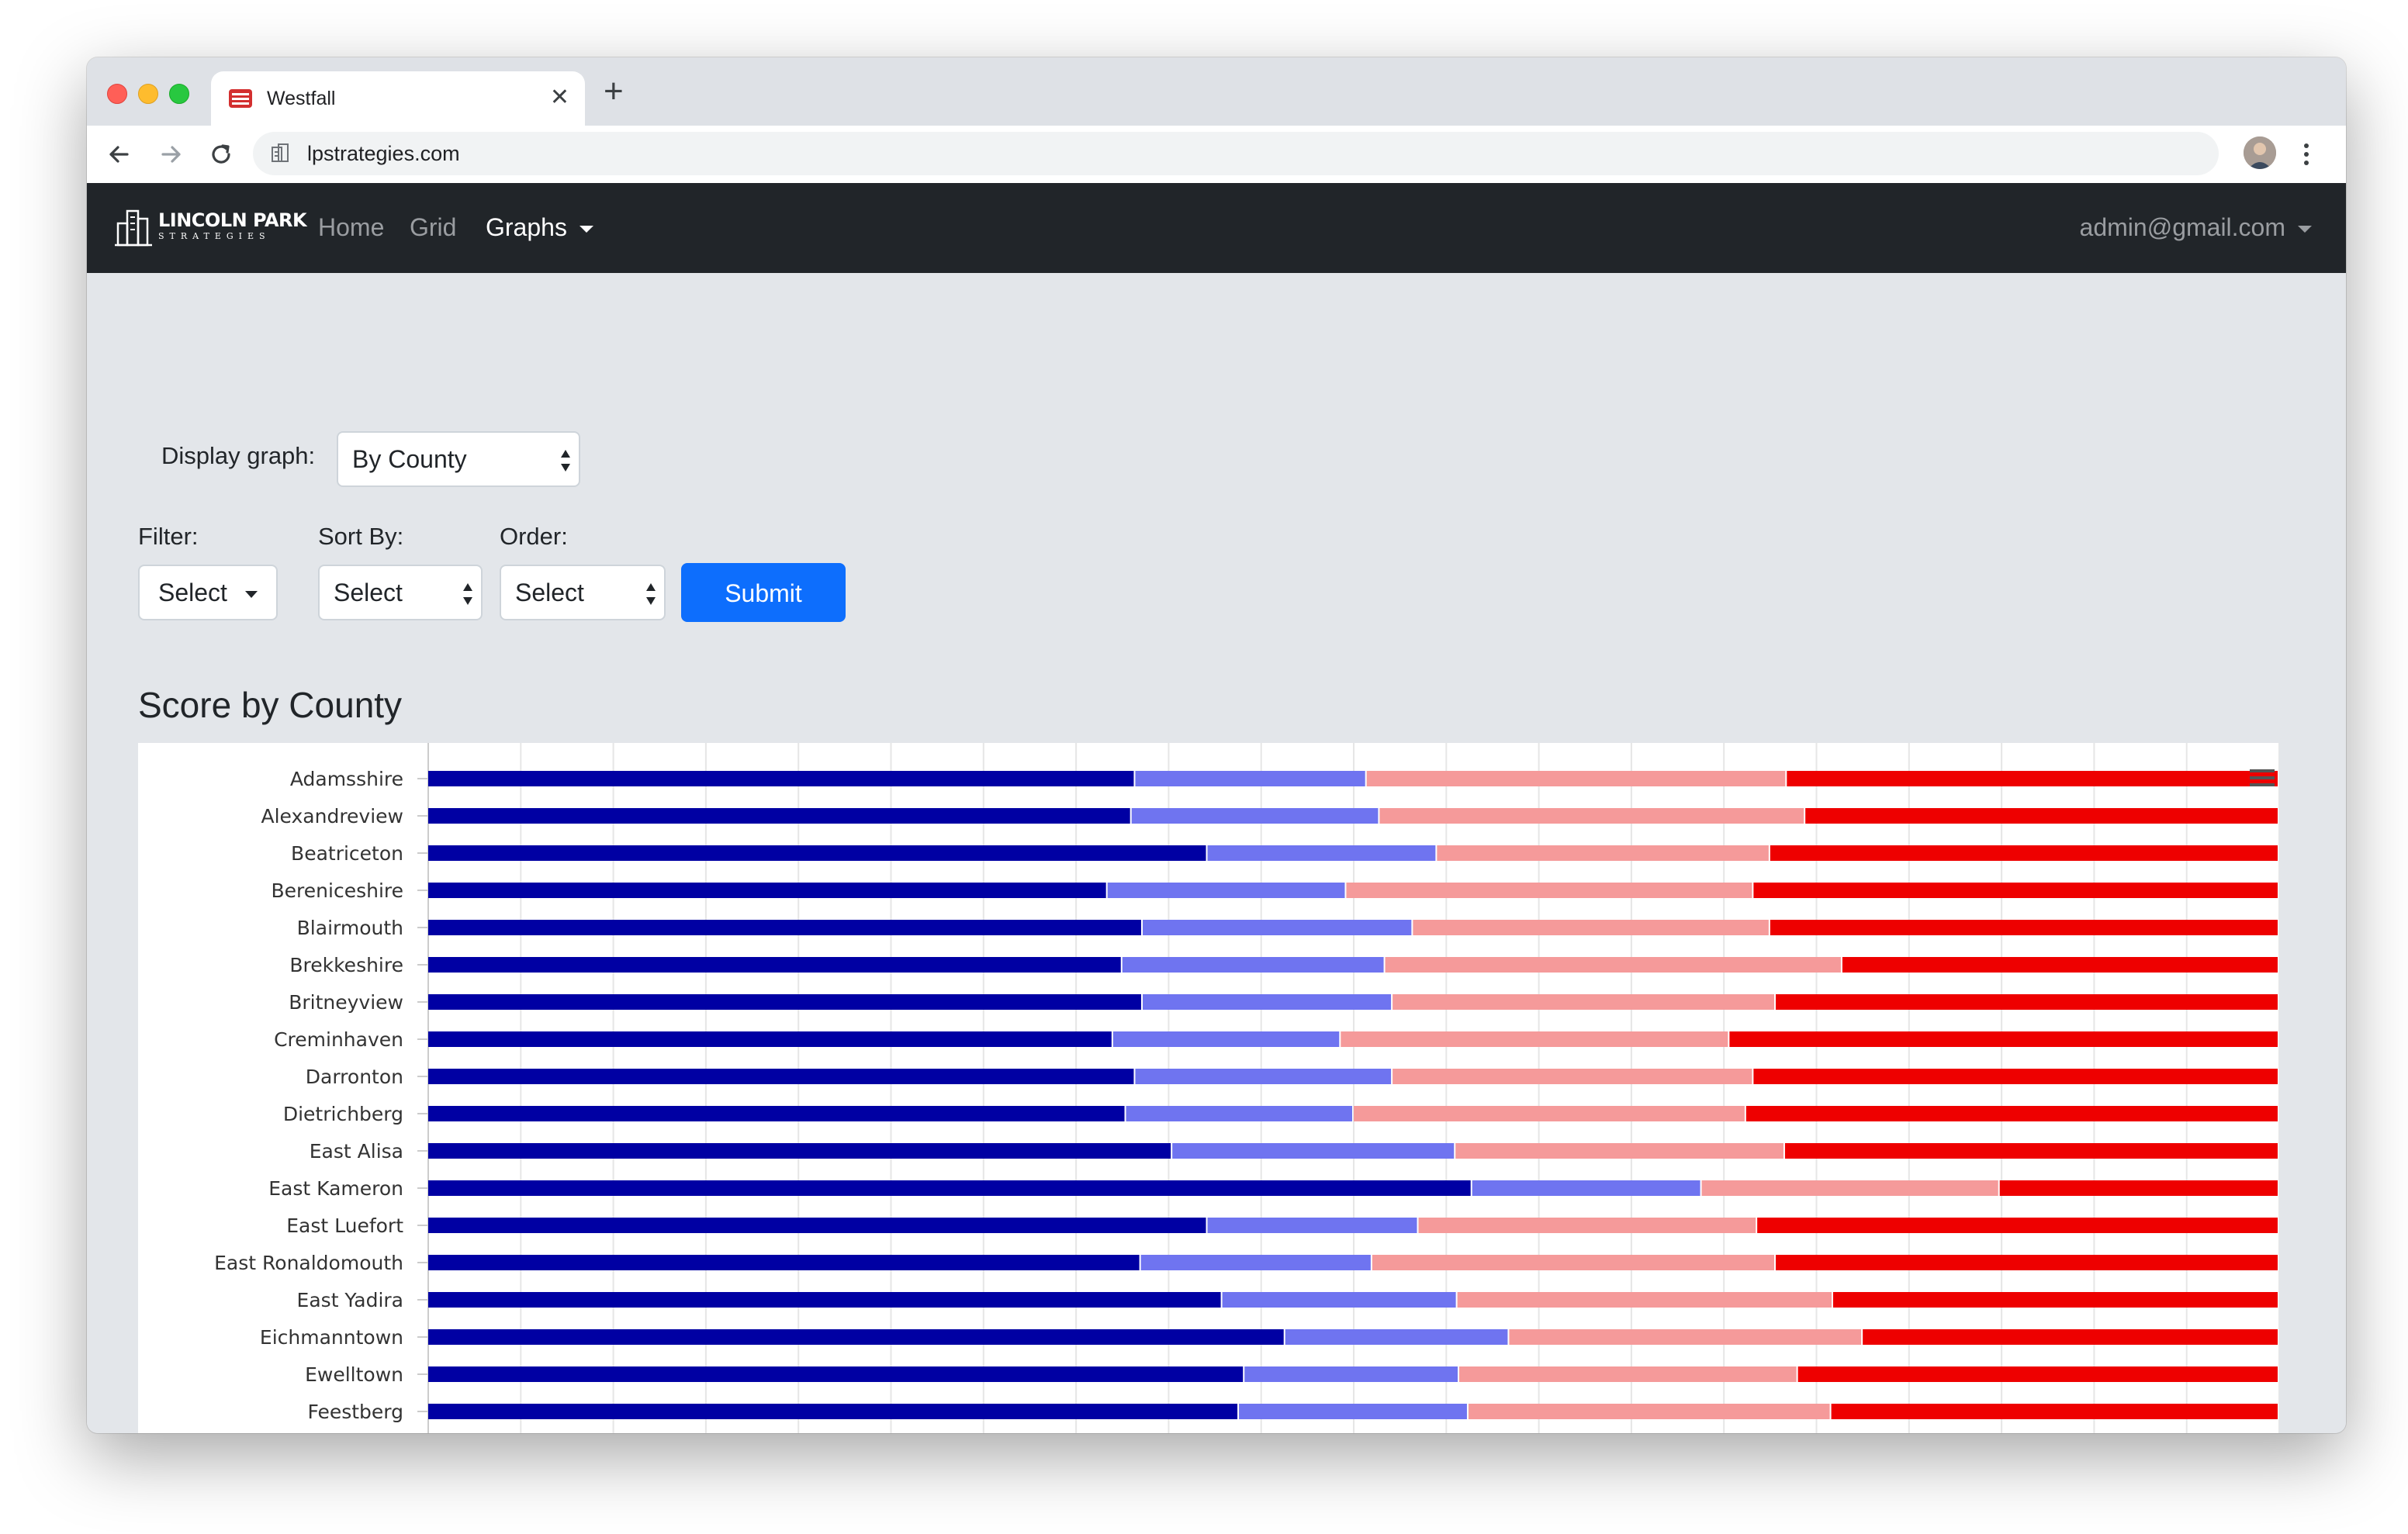 The height and width of the screenshot is (1534, 2408). Describe the element at coordinates (332, 816) in the screenshot. I see `category-label: Alexandreview` at that location.